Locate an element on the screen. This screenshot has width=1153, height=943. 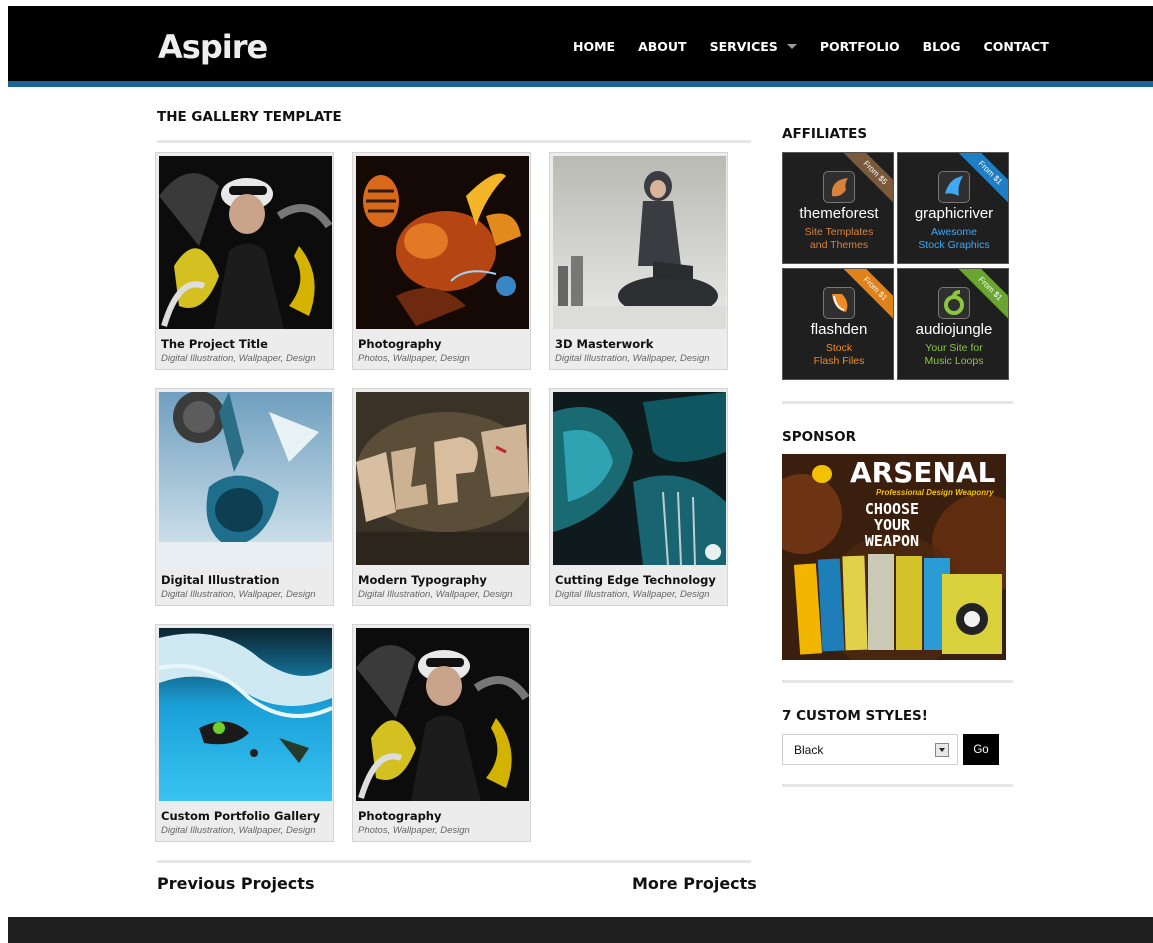
affiliate-tagline: Your Site for is located at coordinates (954, 348).